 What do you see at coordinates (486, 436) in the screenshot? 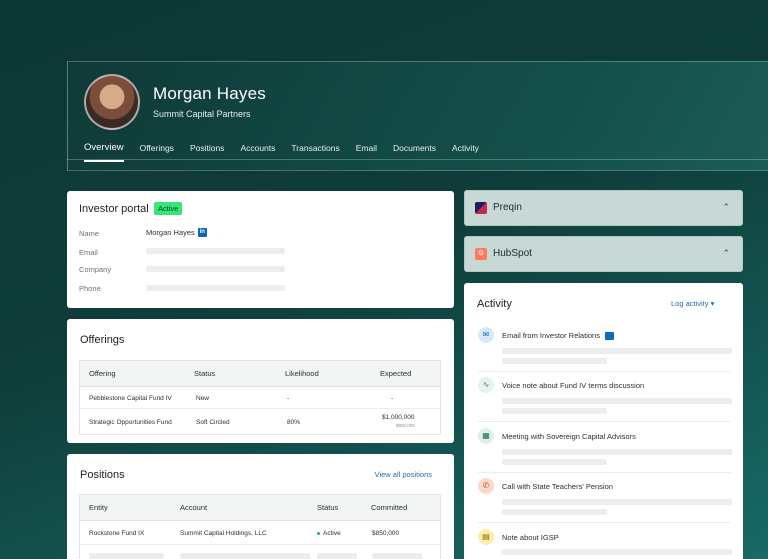
I see `calendar-icon: ▦` at bounding box center [486, 436].